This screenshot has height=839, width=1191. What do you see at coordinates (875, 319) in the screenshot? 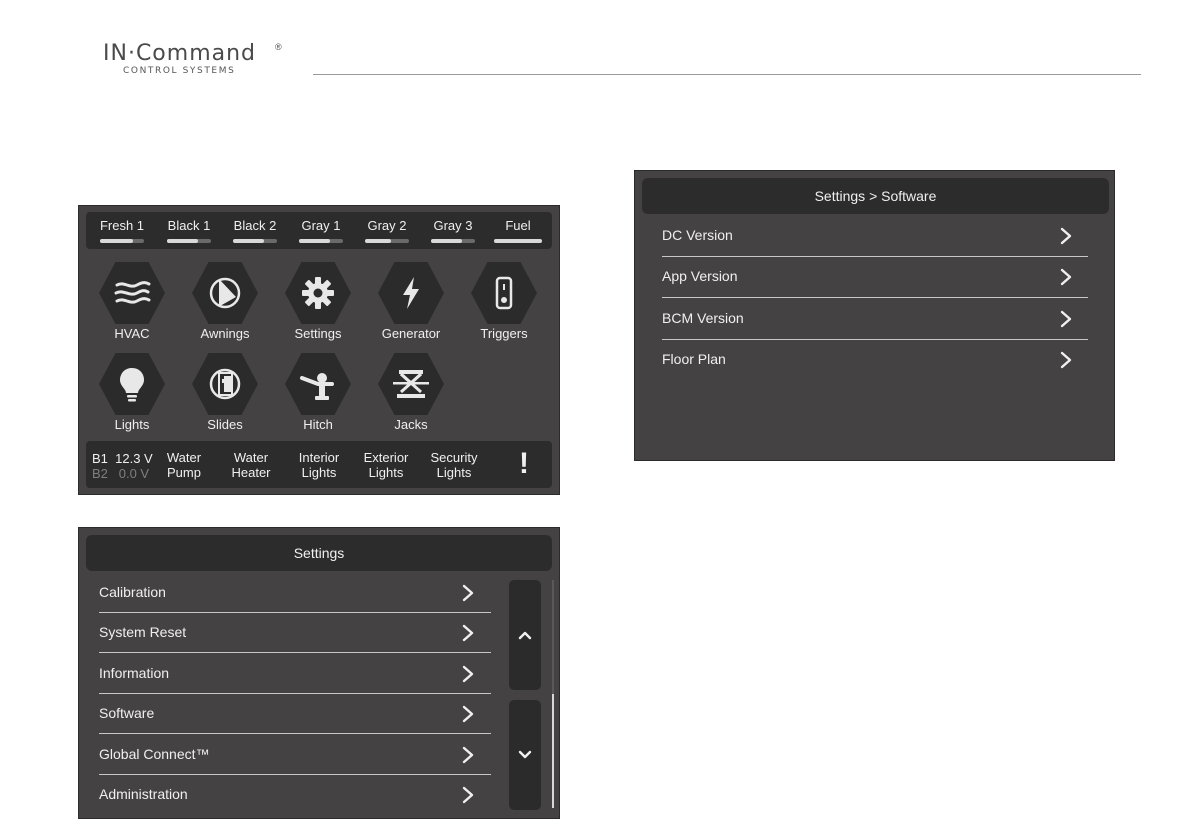
I see `software-item-bcm-version: BCM Version` at bounding box center [875, 319].